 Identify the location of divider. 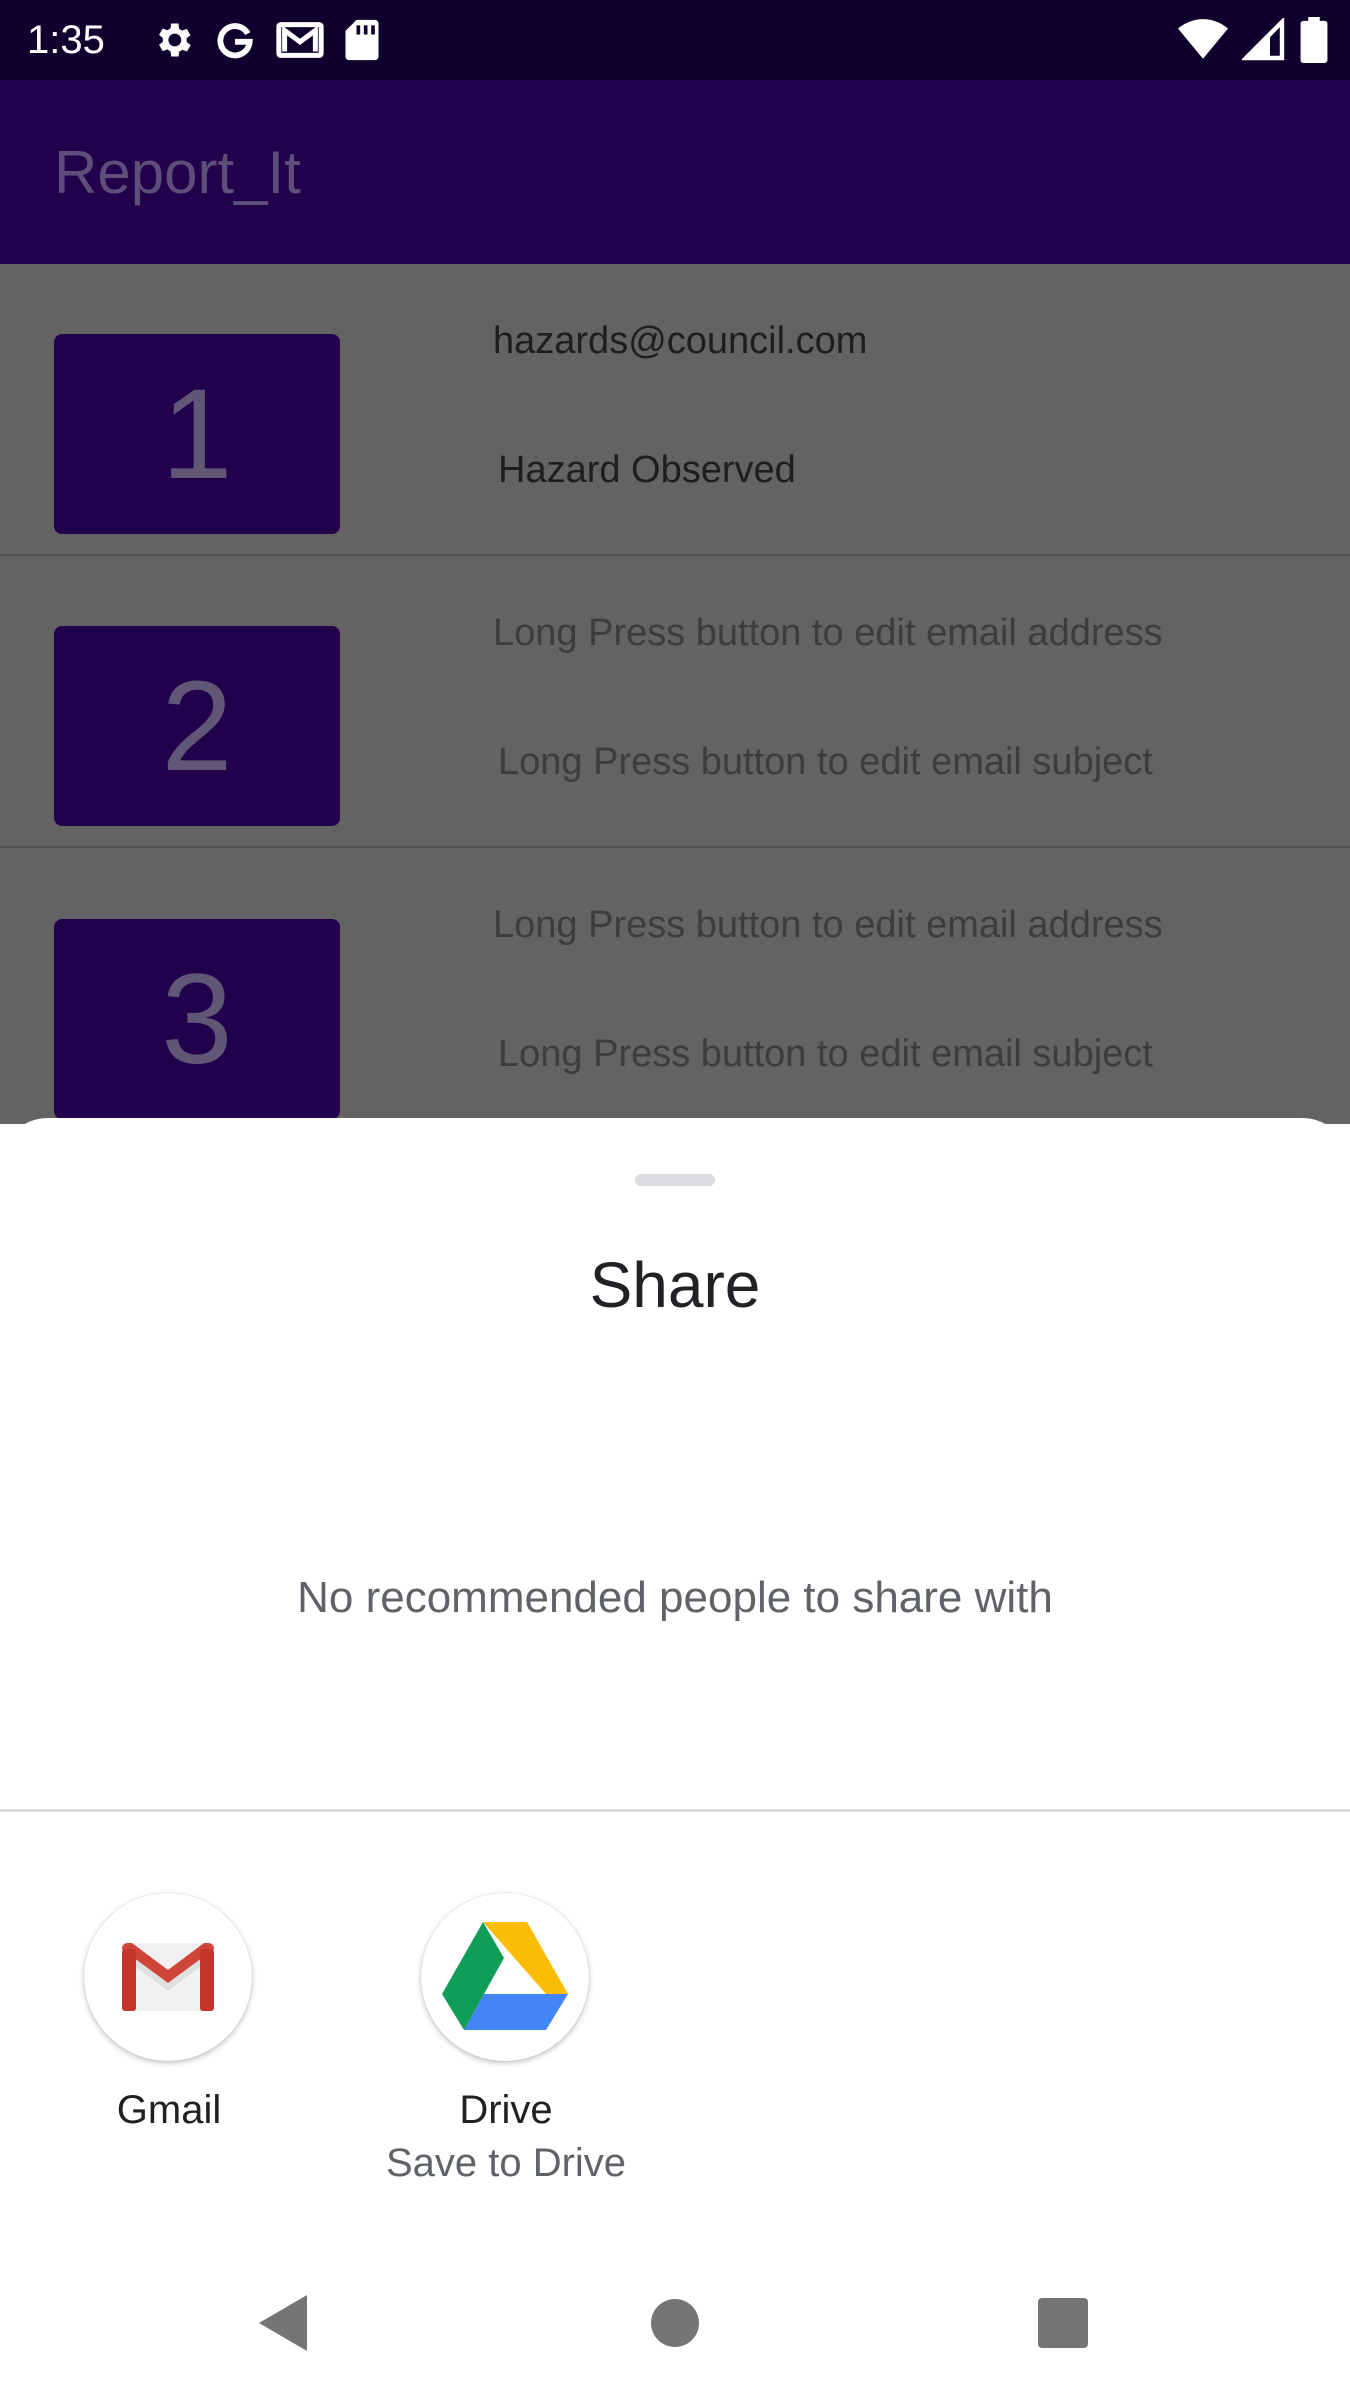
(675, 1810).